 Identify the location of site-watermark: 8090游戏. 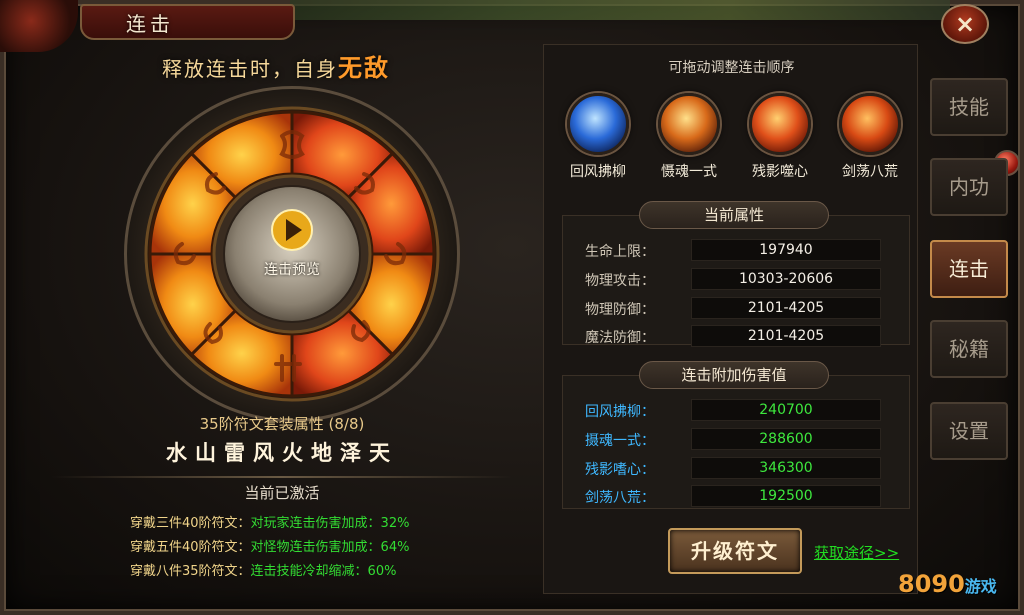
(947, 584).